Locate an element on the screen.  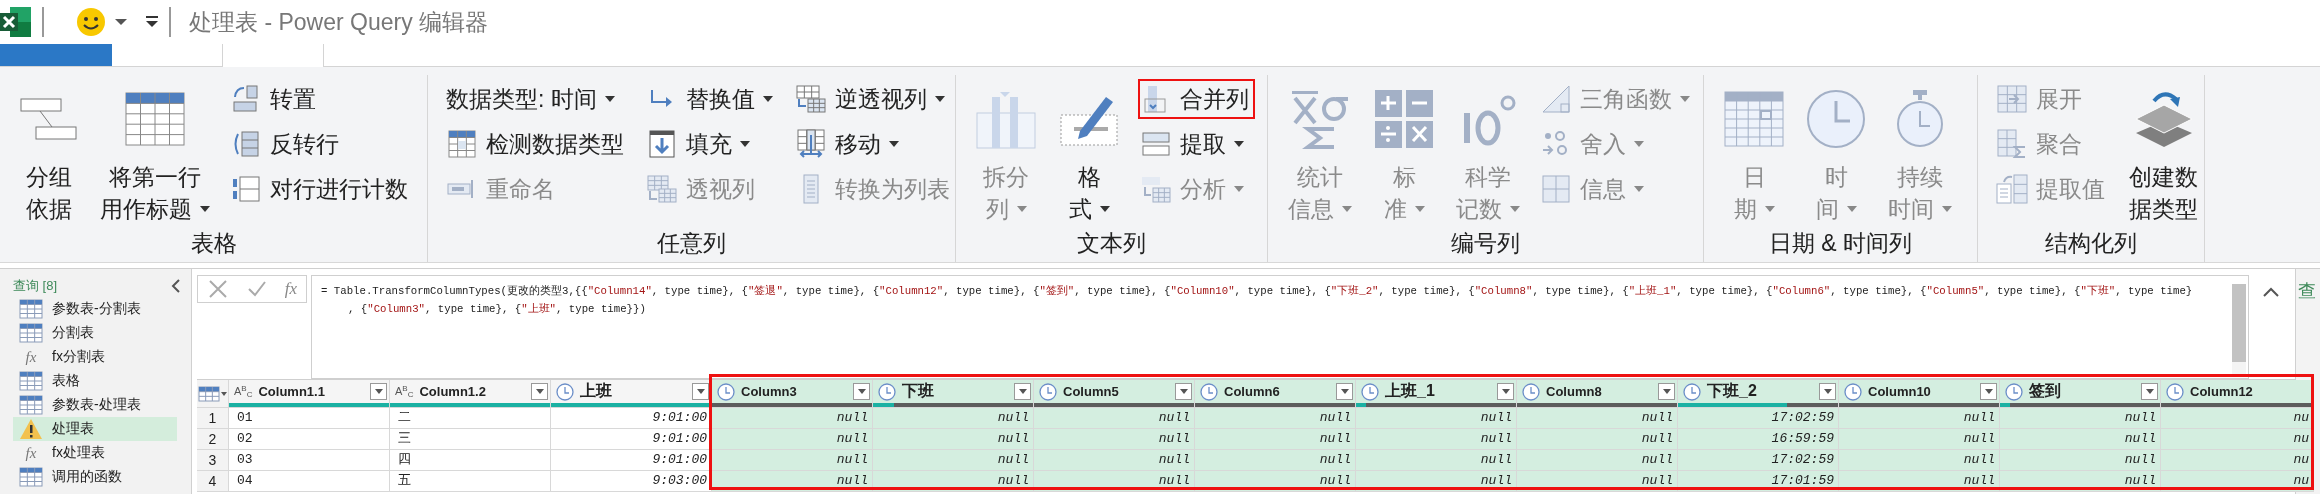
column-header: A$^{B}$$_{C}$ Column1.2 is located at coordinates (470, 394).